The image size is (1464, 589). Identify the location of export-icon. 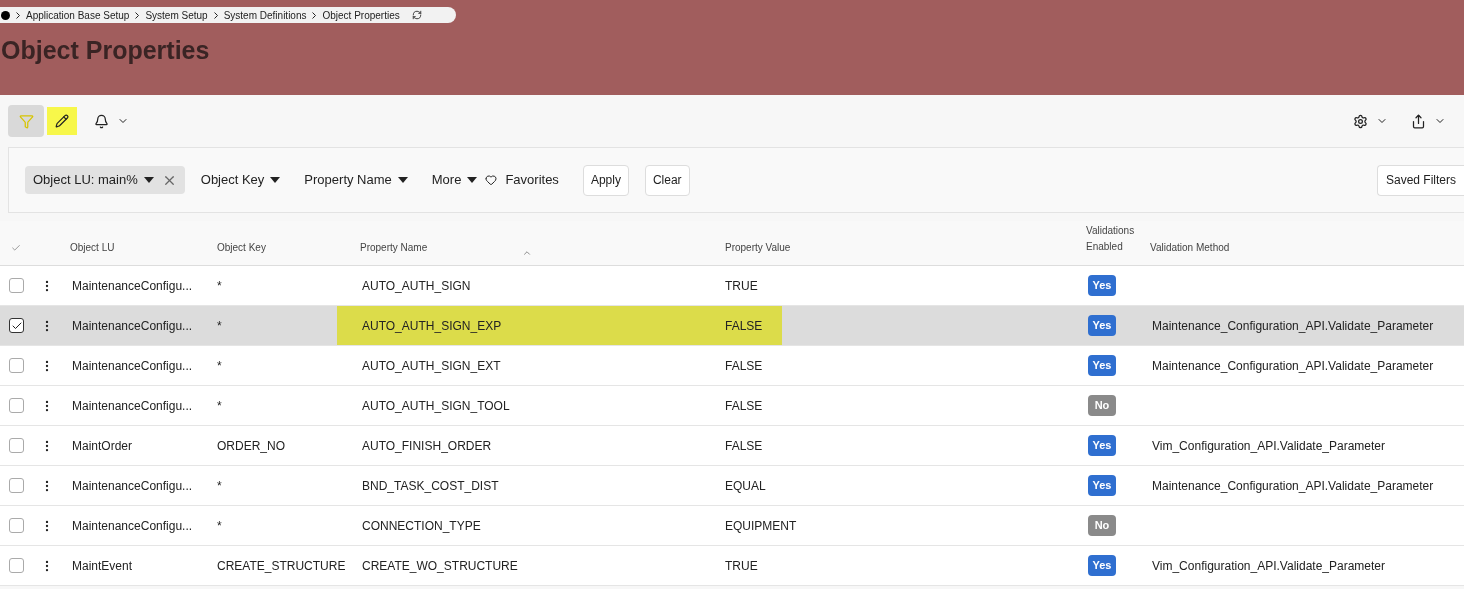
(1418, 121).